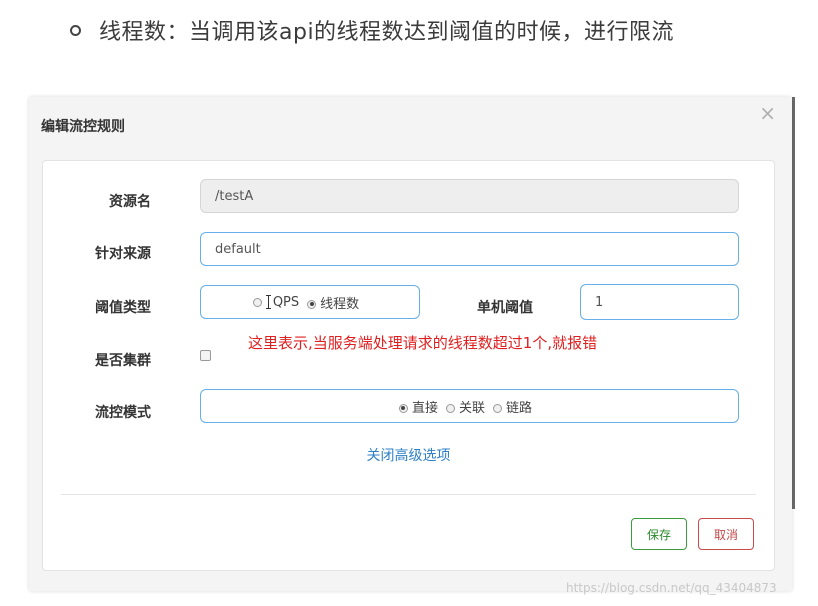  I want to click on source-label: 针对来源, so click(123, 254).